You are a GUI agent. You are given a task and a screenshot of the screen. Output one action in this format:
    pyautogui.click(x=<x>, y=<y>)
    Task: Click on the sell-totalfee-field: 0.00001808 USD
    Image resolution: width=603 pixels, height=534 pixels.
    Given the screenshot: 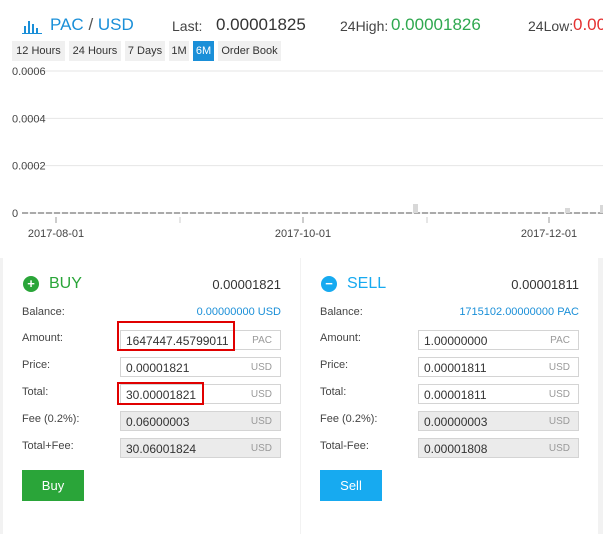 What is the action you would take?
    pyautogui.click(x=498, y=448)
    